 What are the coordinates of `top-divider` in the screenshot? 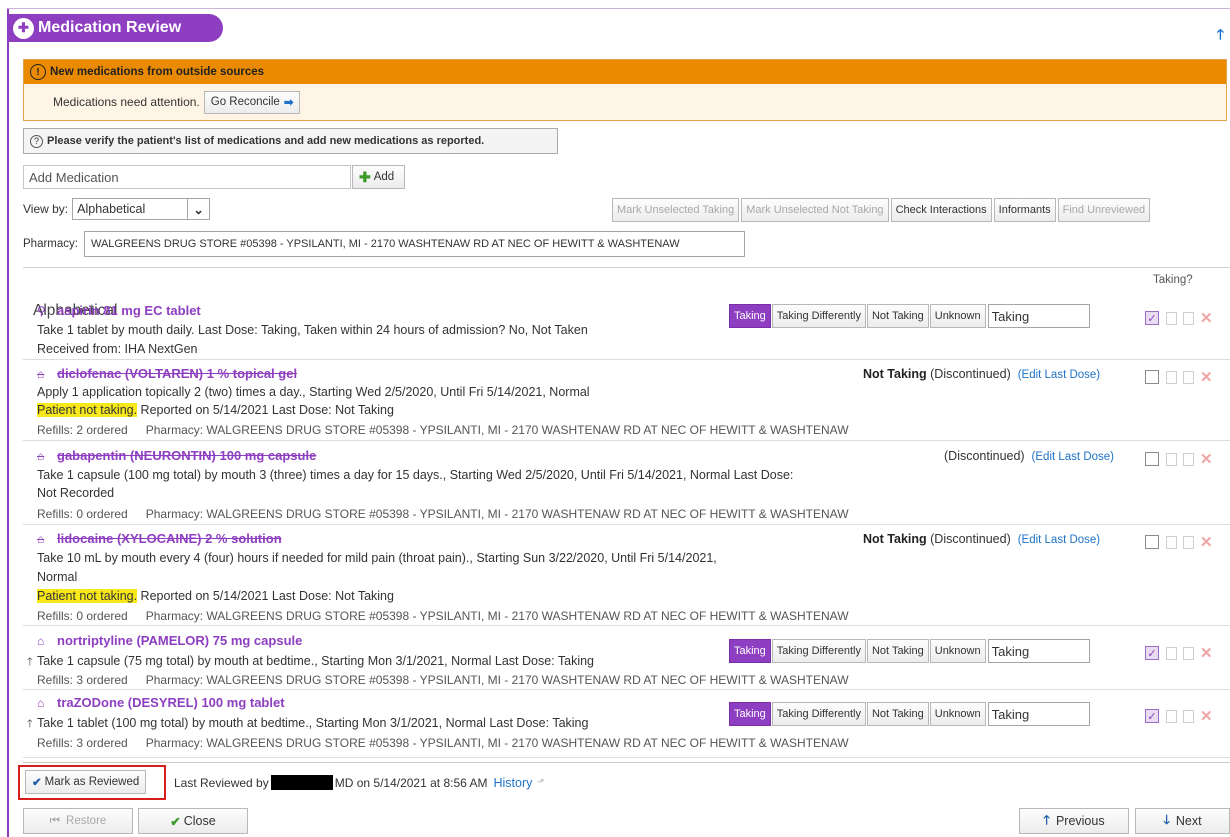 It's located at (618, 8).